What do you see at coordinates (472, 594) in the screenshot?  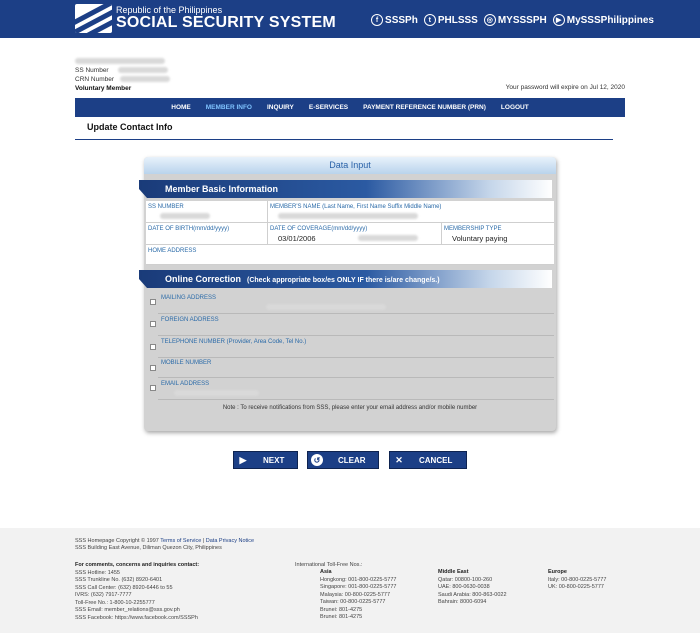 I see `me-line: Saudi Arabia: 800-863-0022` at bounding box center [472, 594].